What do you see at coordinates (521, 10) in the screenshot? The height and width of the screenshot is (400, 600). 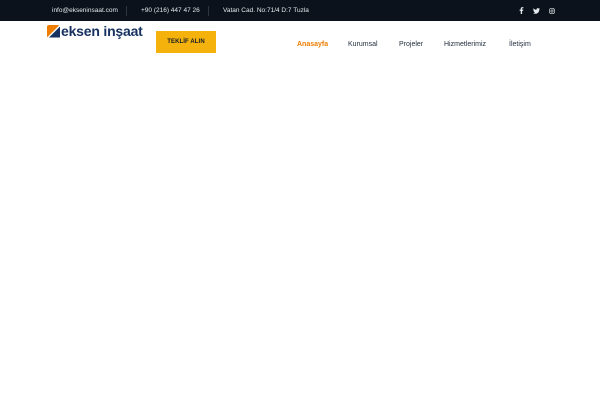 I see `facebook-icon` at bounding box center [521, 10].